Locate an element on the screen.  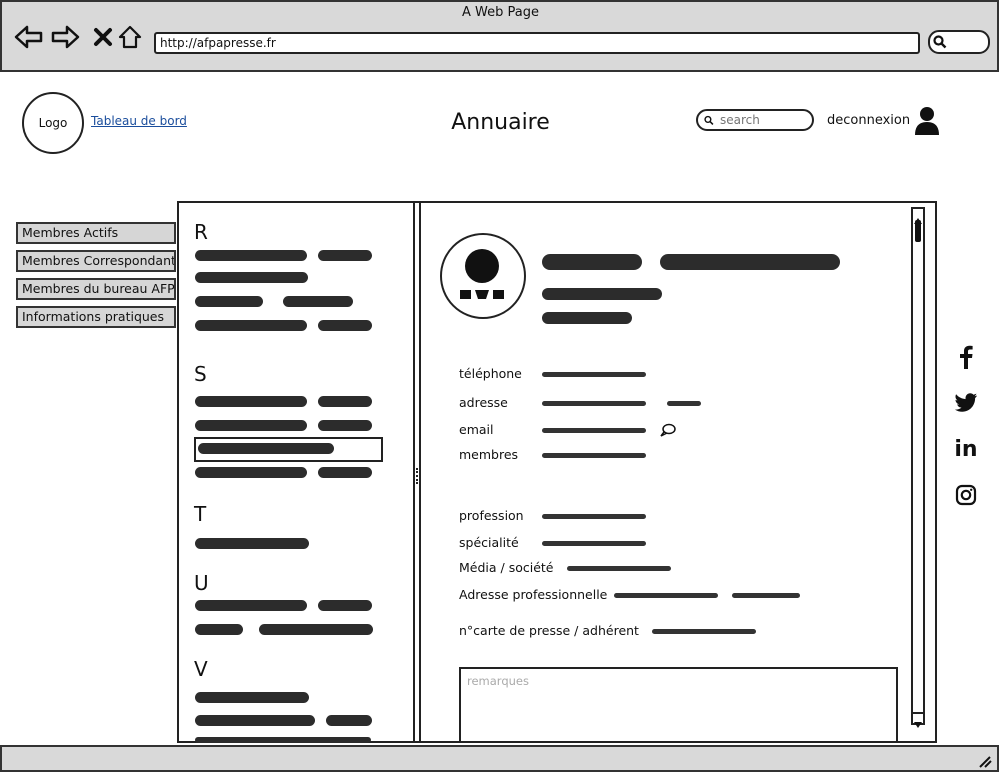
person-icon is located at coordinates (482, 274).